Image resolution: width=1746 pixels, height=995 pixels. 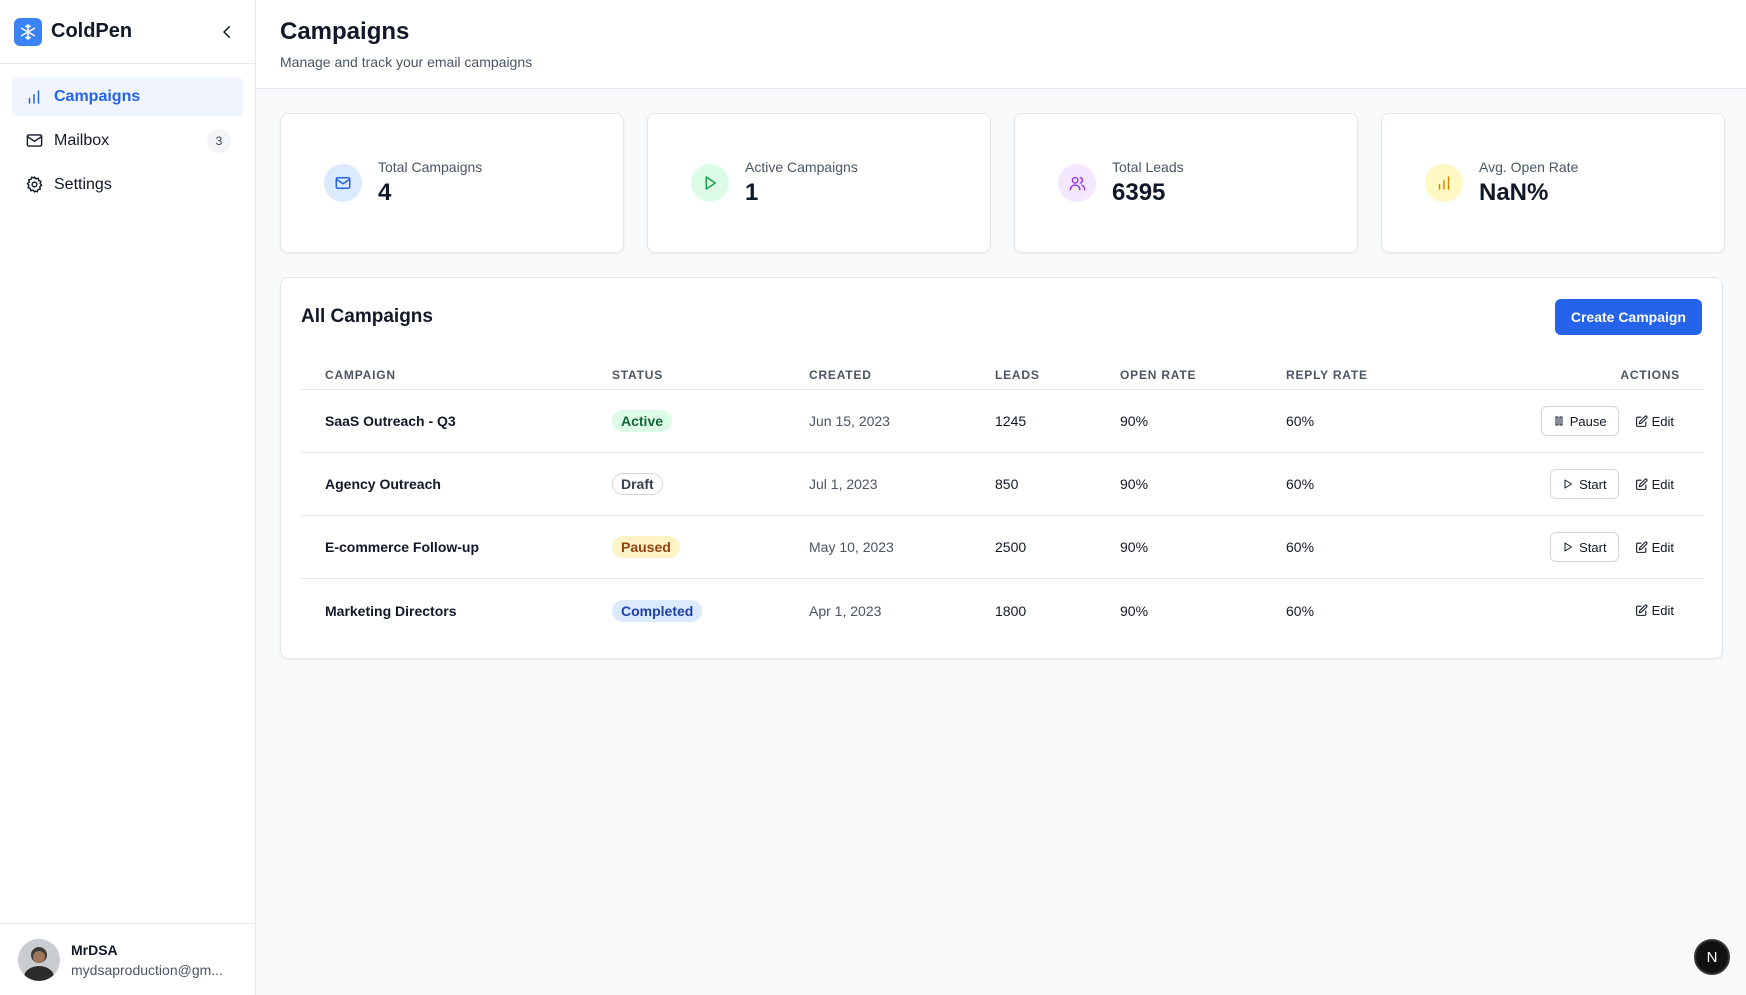 What do you see at coordinates (845, 610) in the screenshot?
I see `created-date: Apr 1, 2023` at bounding box center [845, 610].